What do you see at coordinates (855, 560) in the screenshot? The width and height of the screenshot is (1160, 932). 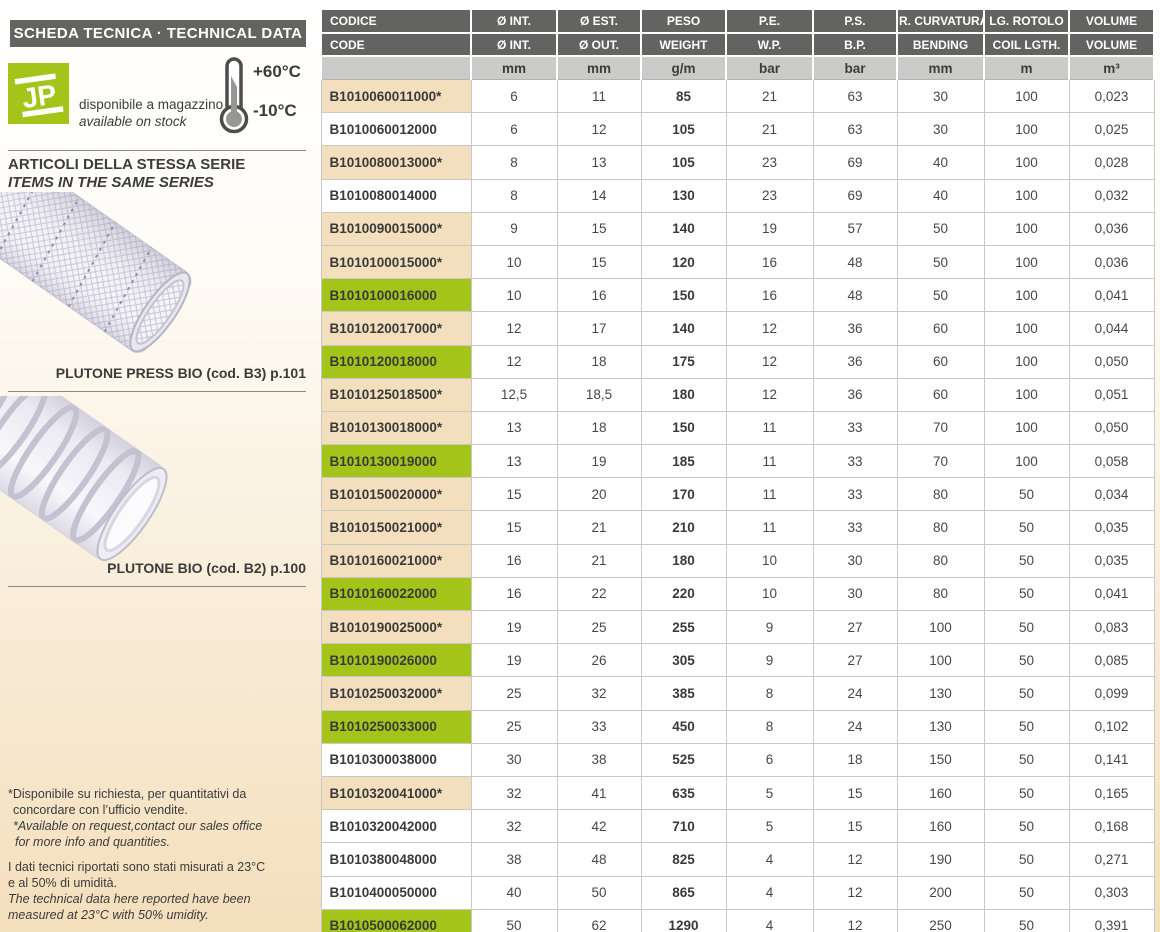 I see `cell-burst-pressure: 30` at bounding box center [855, 560].